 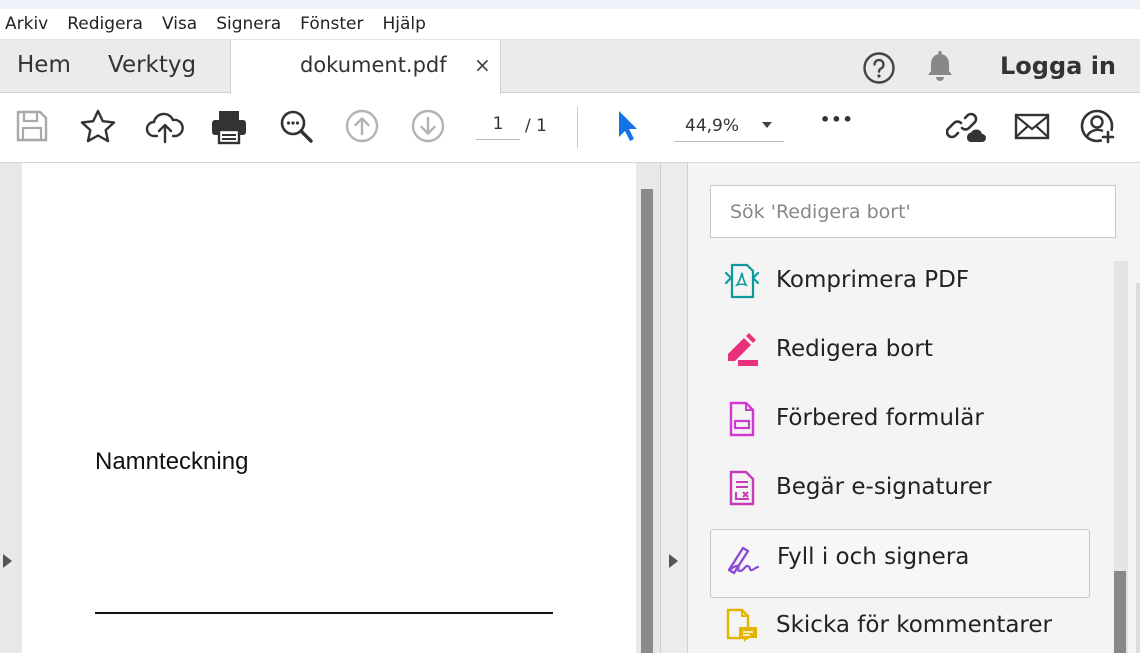 What do you see at coordinates (879, 70) in the screenshot?
I see `help-icon` at bounding box center [879, 70].